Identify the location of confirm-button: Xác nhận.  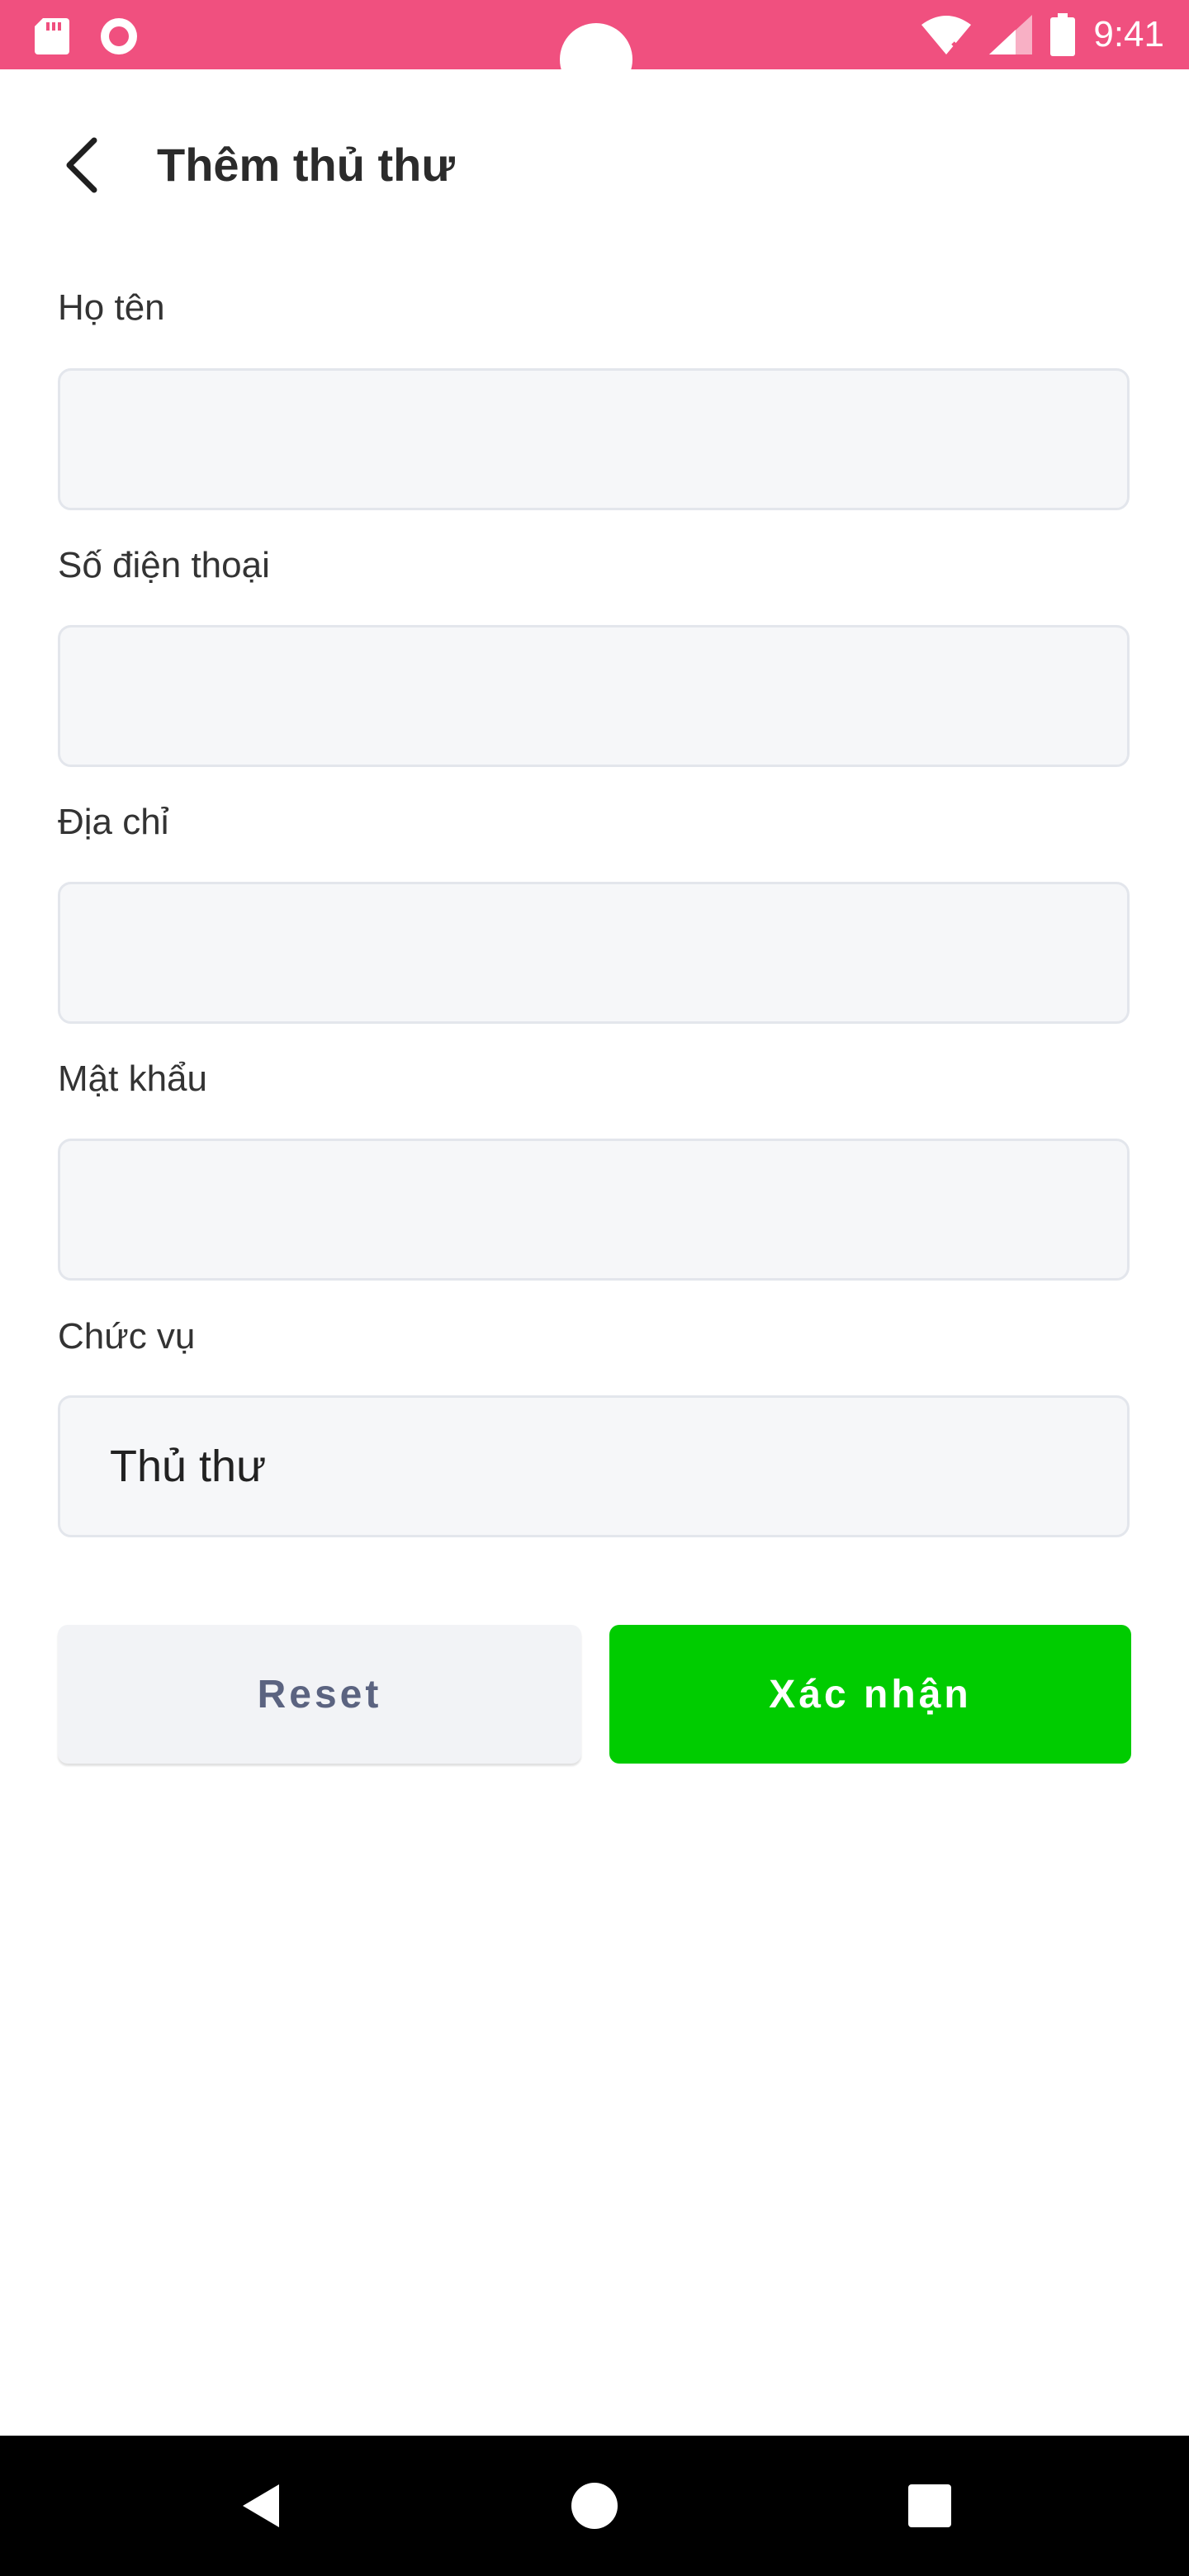
(870, 1694).